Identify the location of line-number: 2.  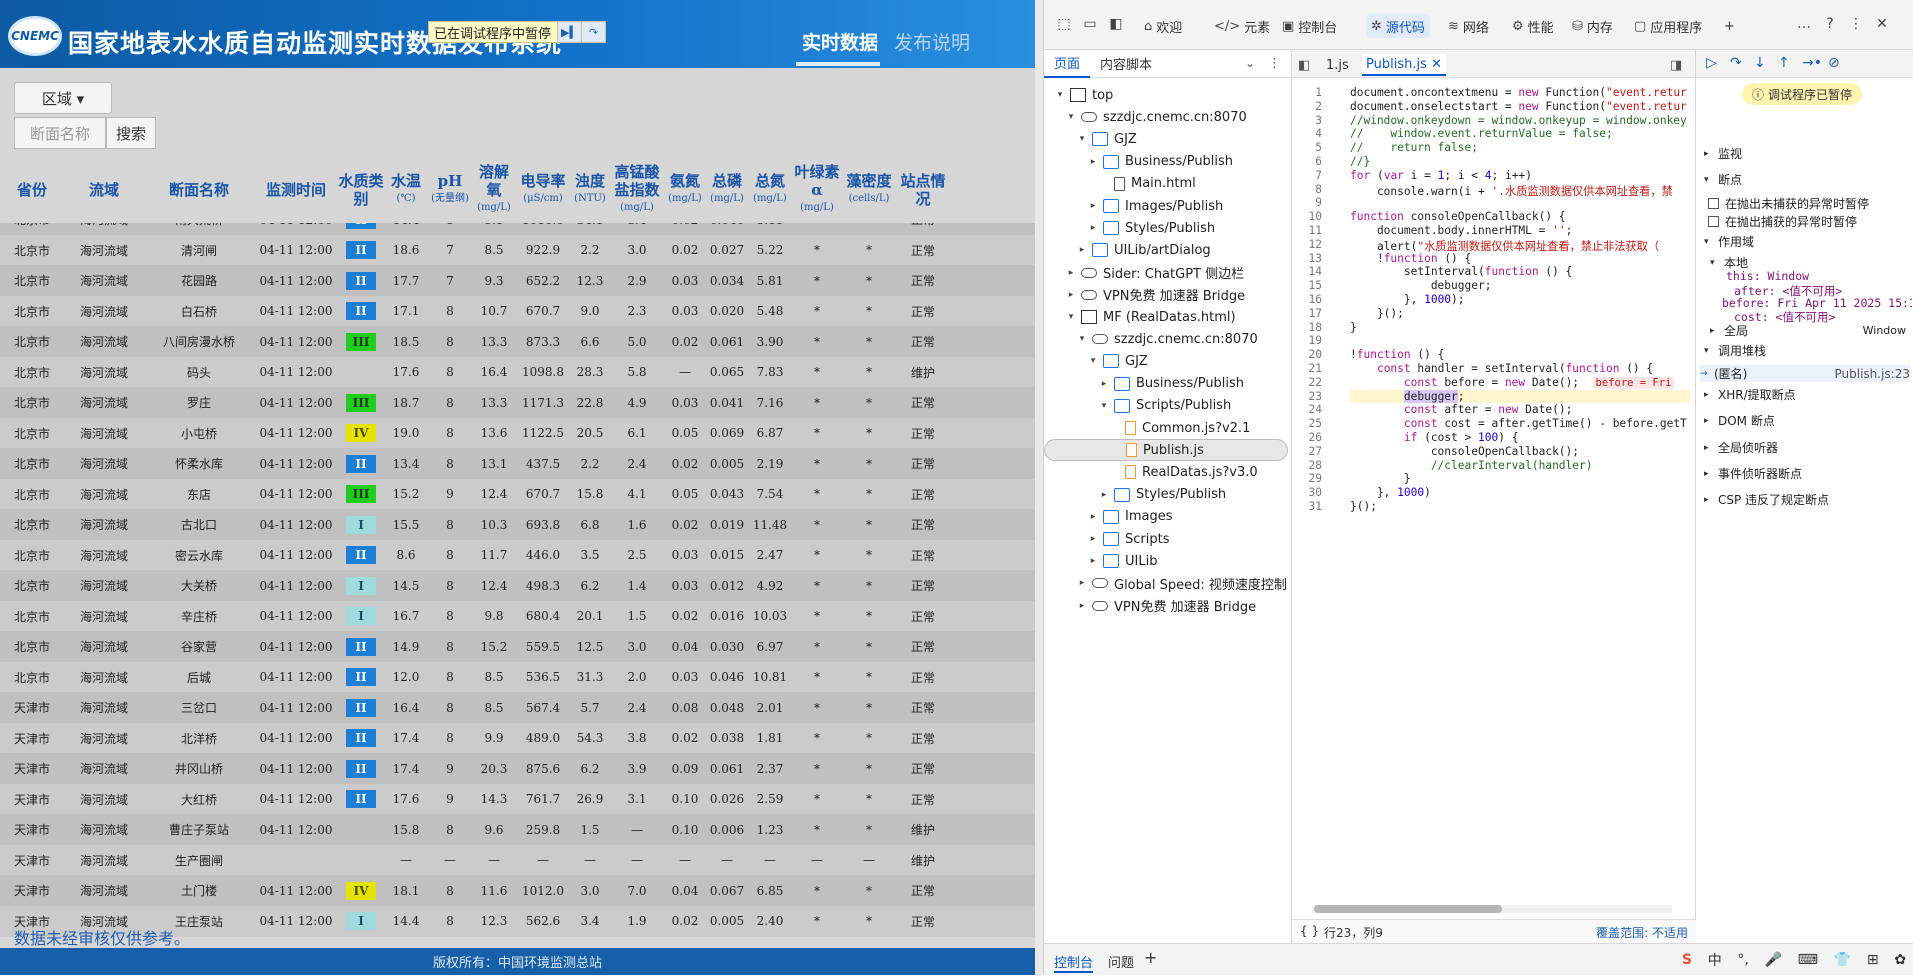
(1307, 106).